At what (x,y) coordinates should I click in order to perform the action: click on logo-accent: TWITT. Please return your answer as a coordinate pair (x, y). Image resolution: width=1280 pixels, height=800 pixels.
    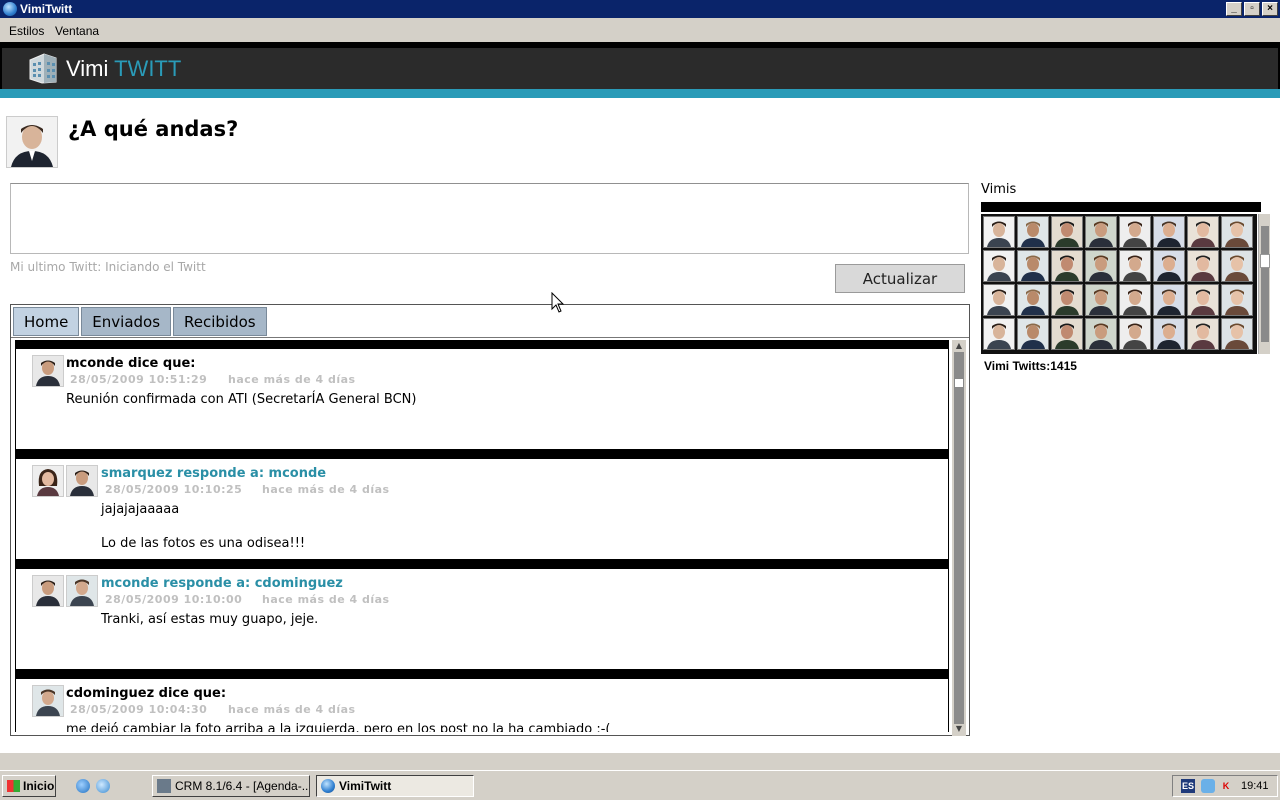
    Looking at the image, I should click on (148, 68).